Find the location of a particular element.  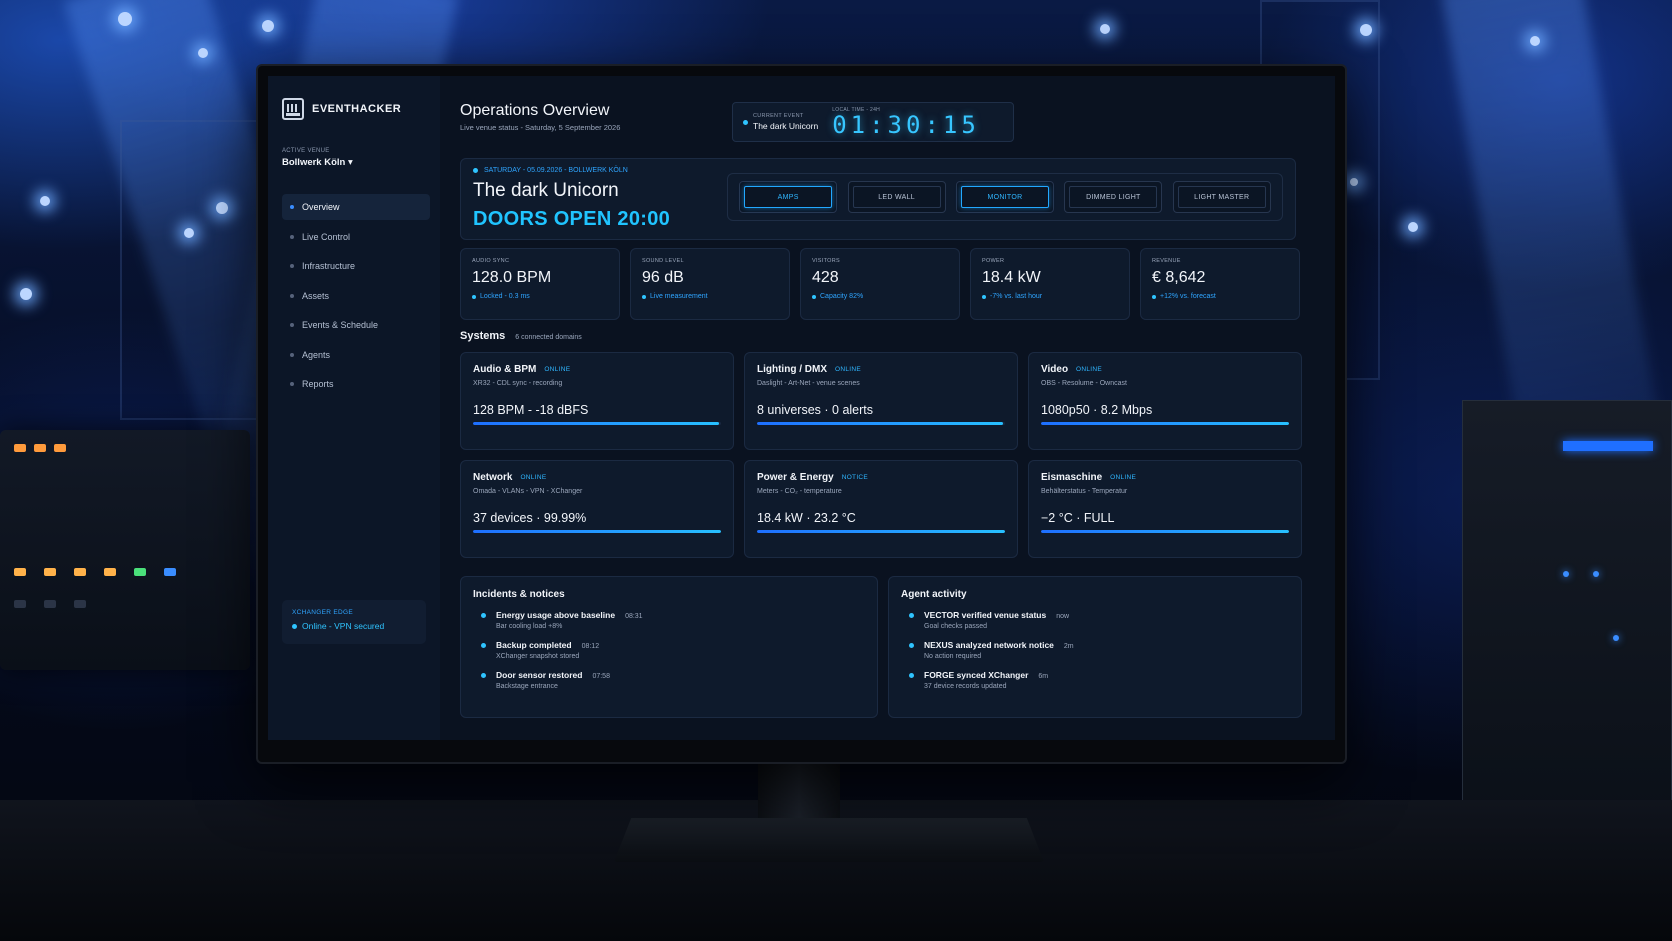

truss is located at coordinates (200, 270).